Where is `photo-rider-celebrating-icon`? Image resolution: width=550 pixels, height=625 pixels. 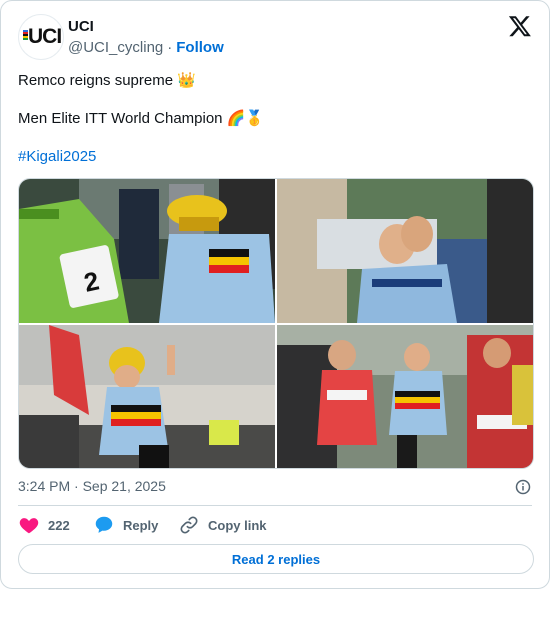 photo-rider-celebrating-icon is located at coordinates (147, 396).